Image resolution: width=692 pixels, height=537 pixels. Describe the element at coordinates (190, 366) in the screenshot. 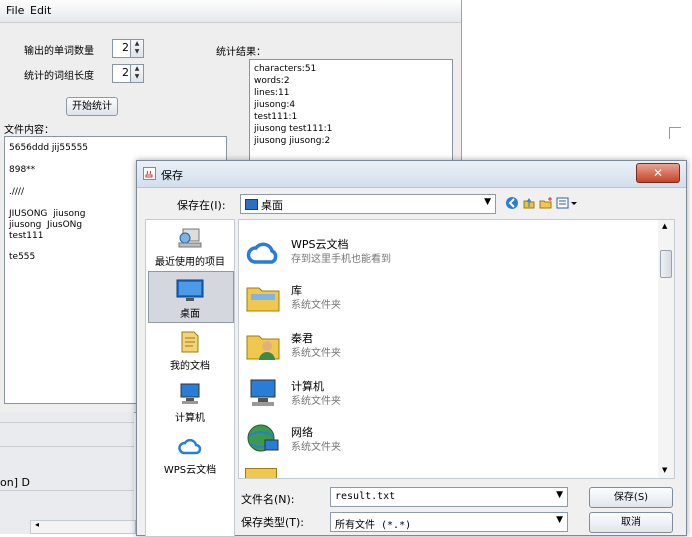

I see `place-label: 我的文档` at that location.